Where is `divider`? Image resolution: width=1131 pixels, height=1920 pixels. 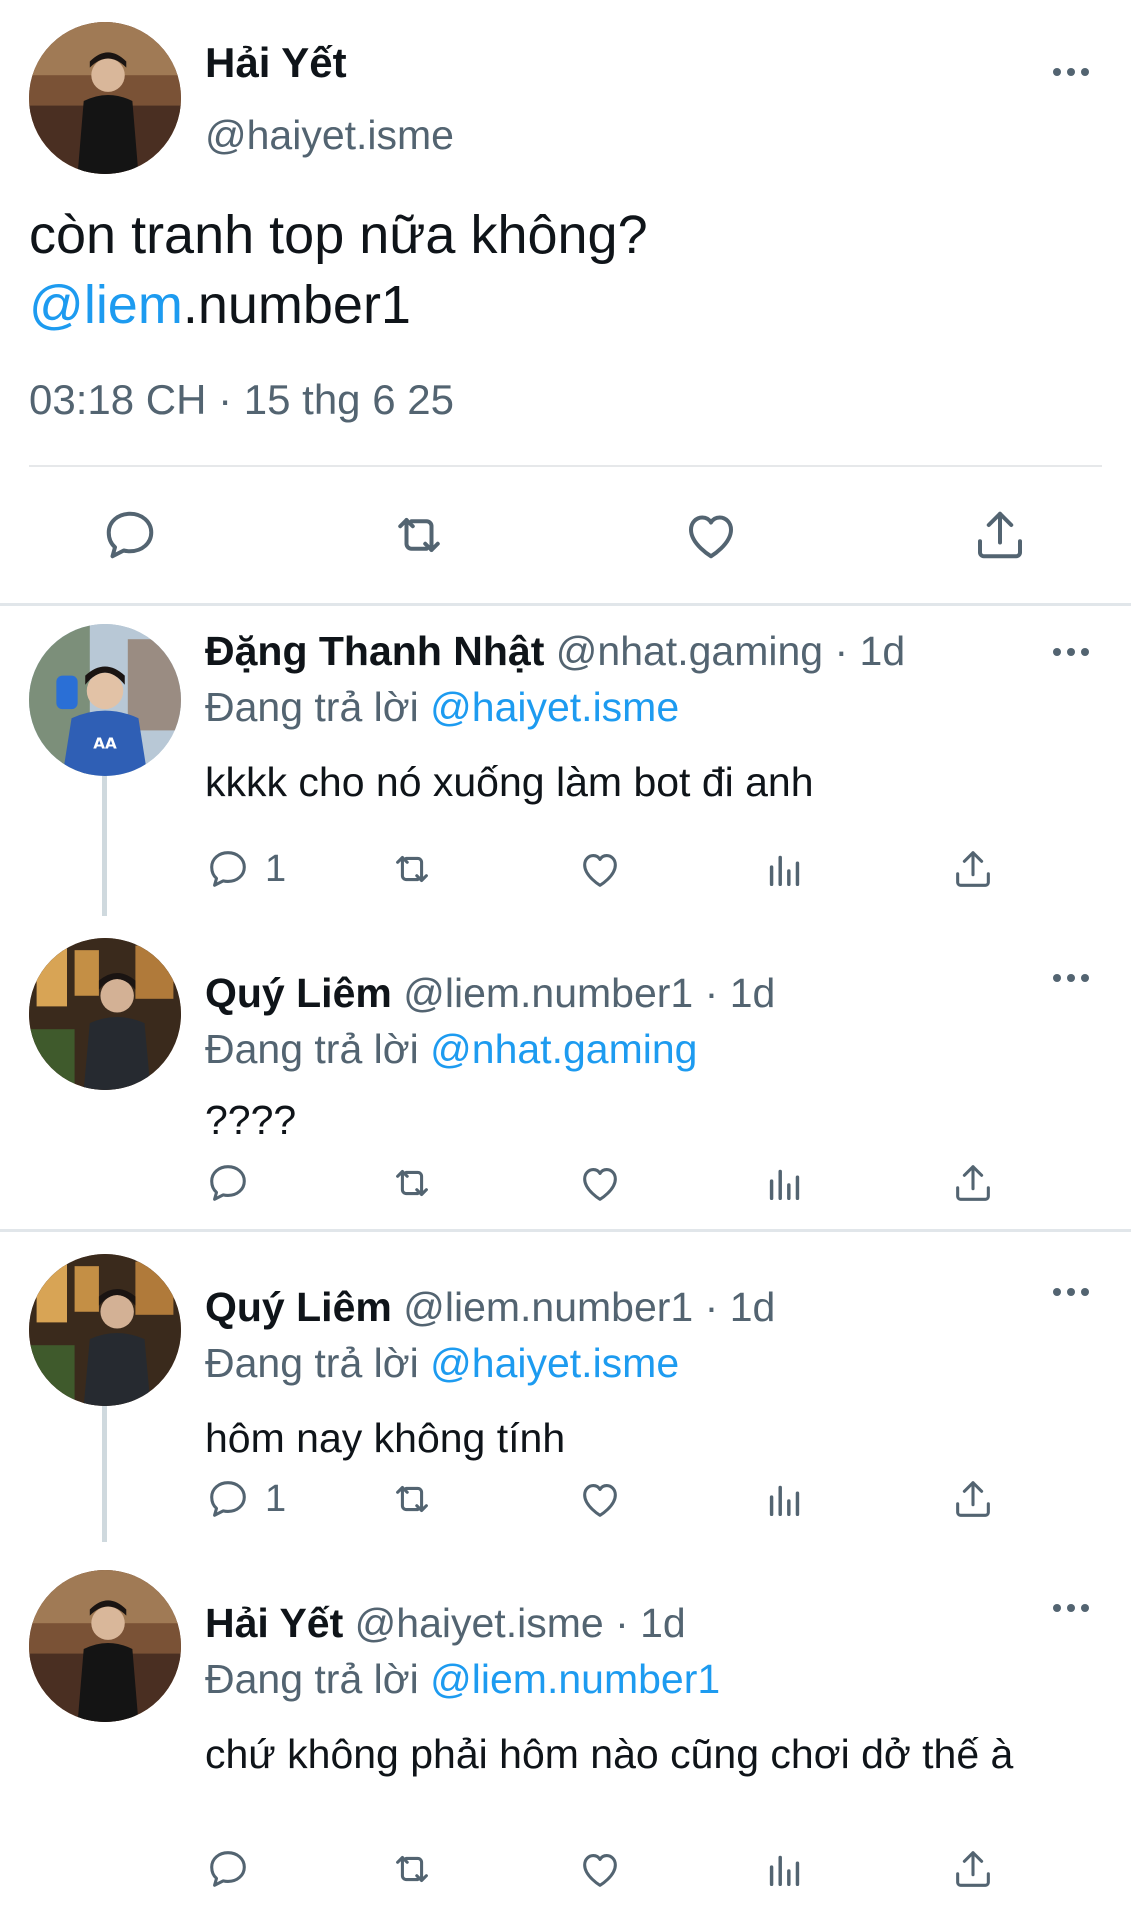 divider is located at coordinates (565, 466).